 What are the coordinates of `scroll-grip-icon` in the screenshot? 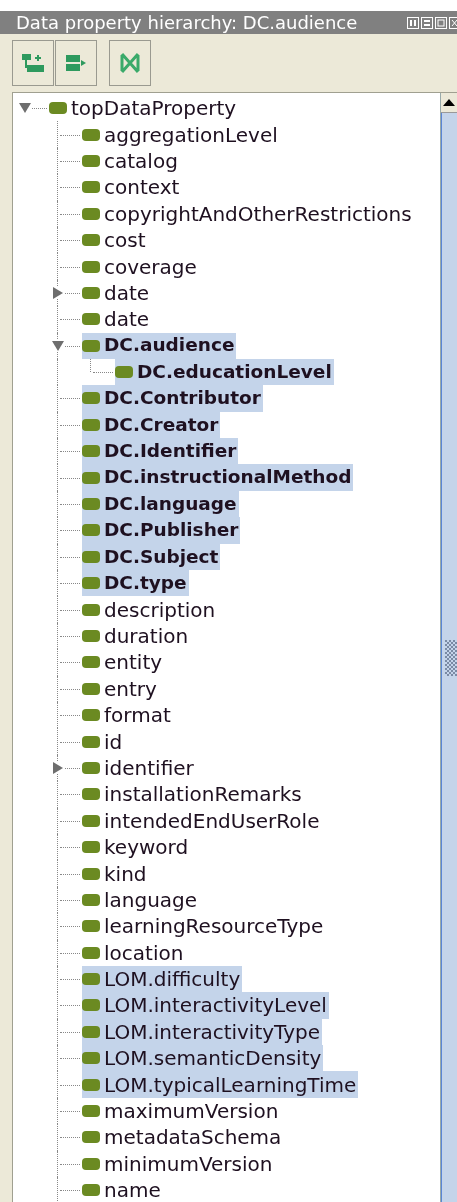 It's located at (451, 657).